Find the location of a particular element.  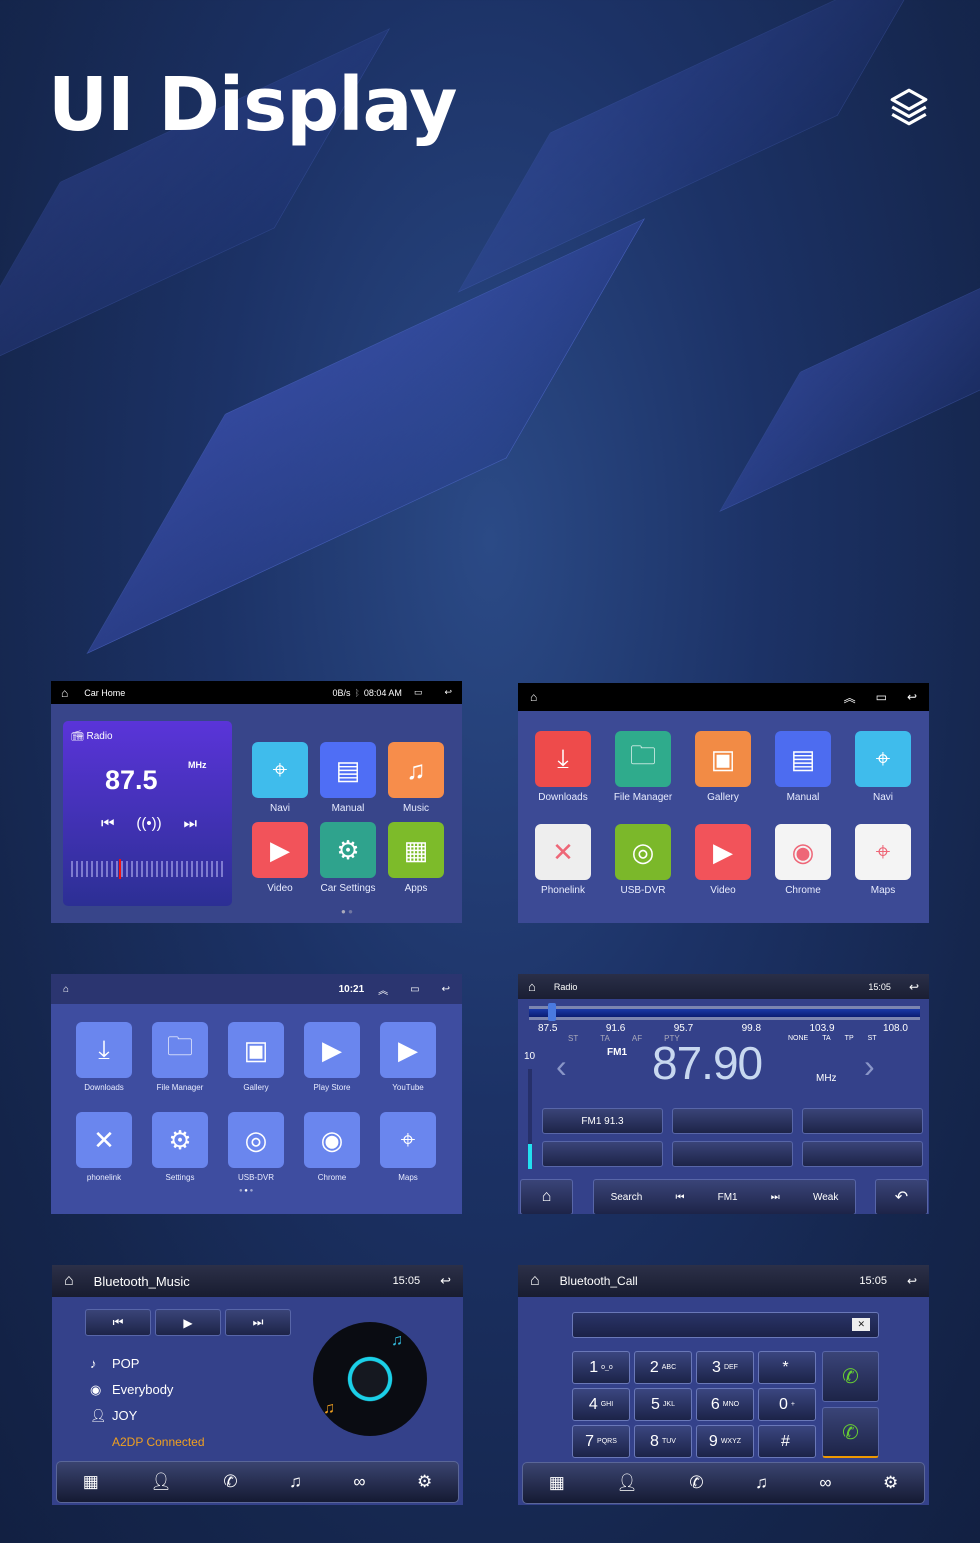

dial-key: * is located at coordinates (787, 1367).